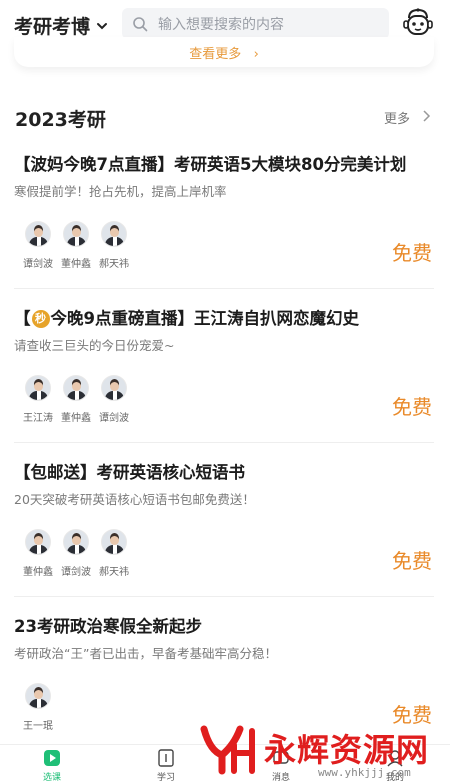 This screenshot has height=783, width=450. I want to click on tab-study: 学习, so click(166, 764).